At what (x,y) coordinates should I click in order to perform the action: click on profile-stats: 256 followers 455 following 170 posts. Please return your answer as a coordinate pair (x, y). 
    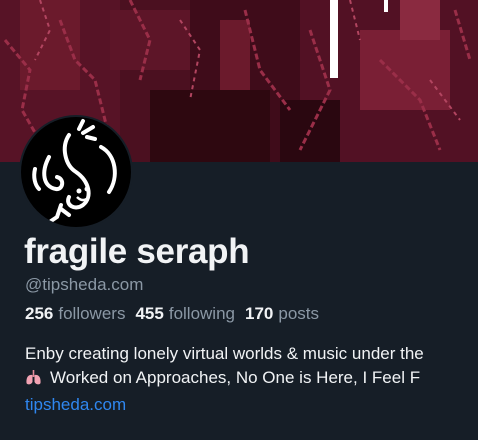
    Looking at the image, I should click on (172, 314).